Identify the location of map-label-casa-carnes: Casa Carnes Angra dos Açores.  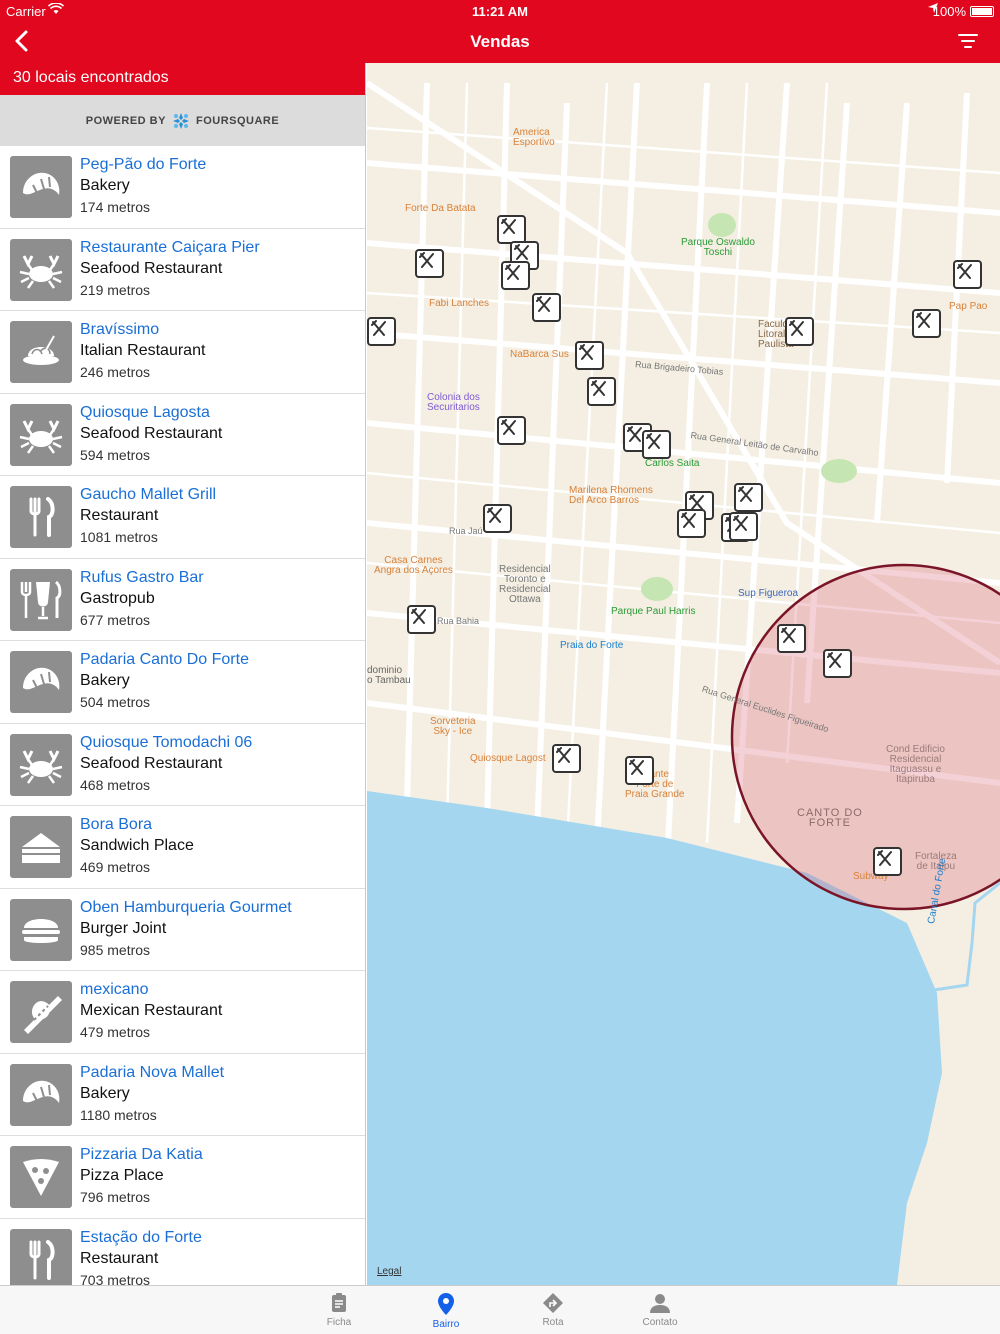
(413, 565).